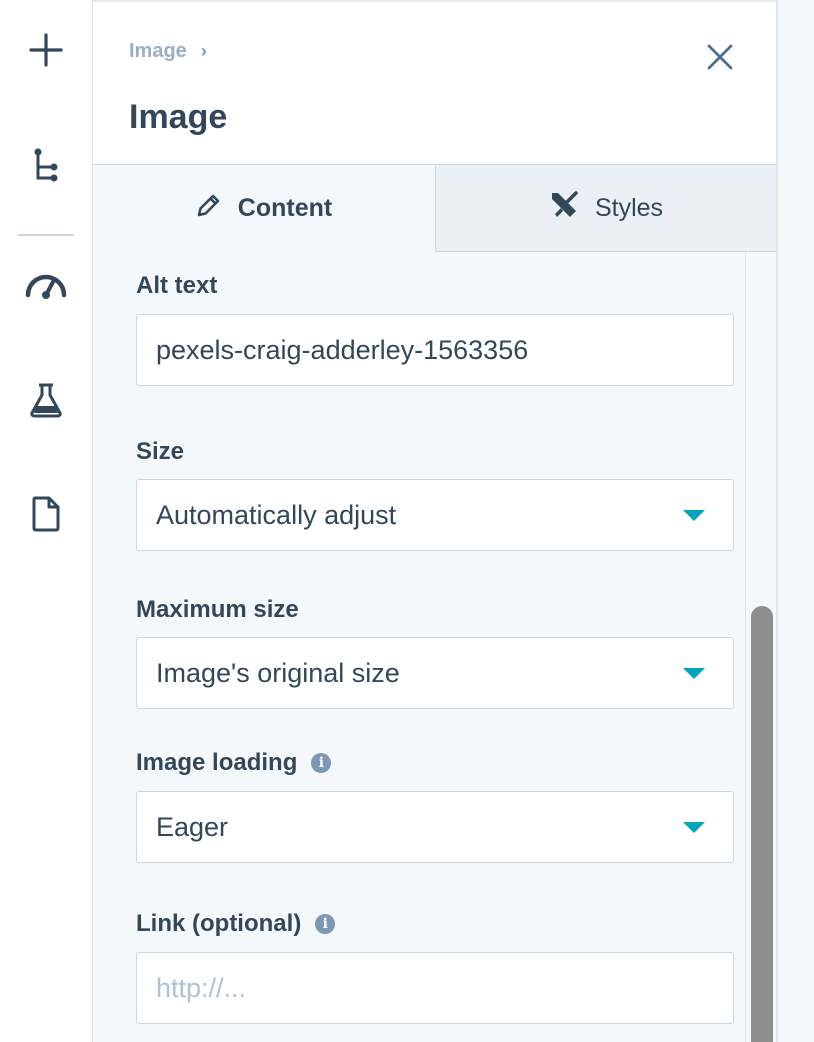 Image resolution: width=814 pixels, height=1042 pixels. I want to click on size-label-text: Size, so click(160, 451).